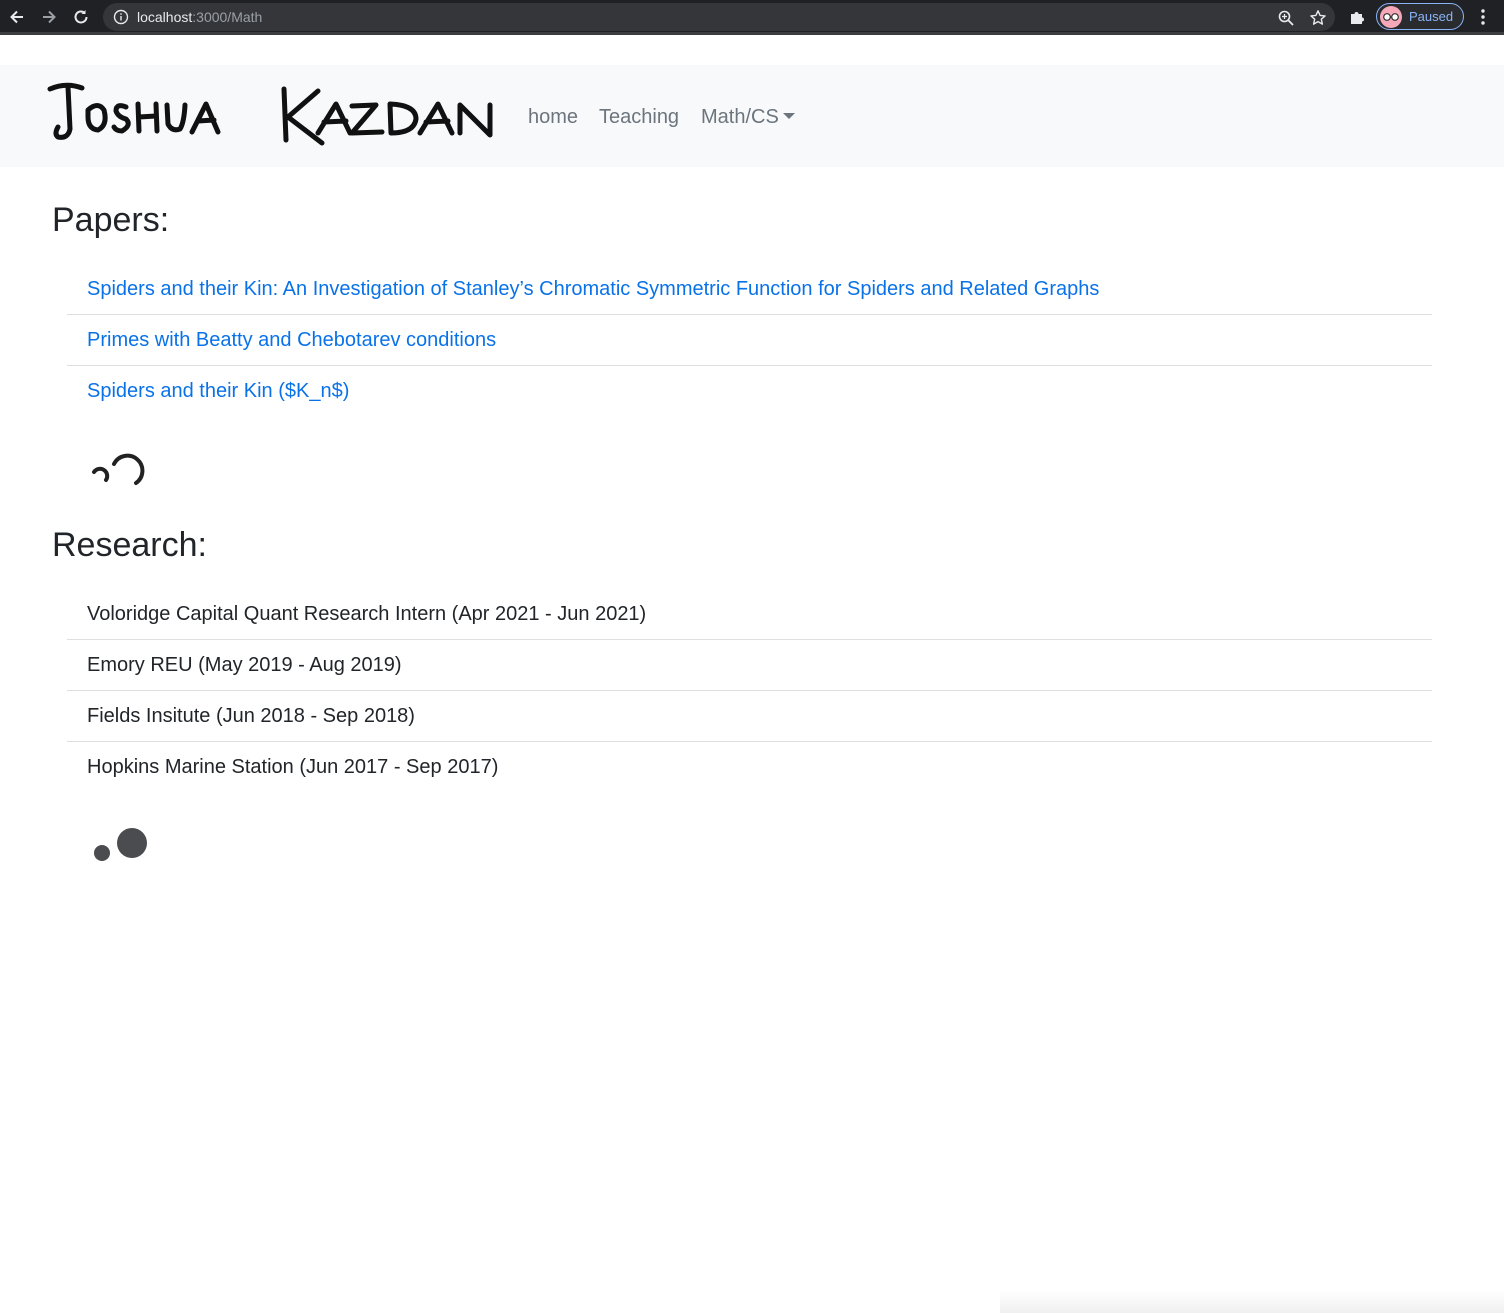 The width and height of the screenshot is (1504, 1313). I want to click on url-path: :3000/Math, so click(227, 17).